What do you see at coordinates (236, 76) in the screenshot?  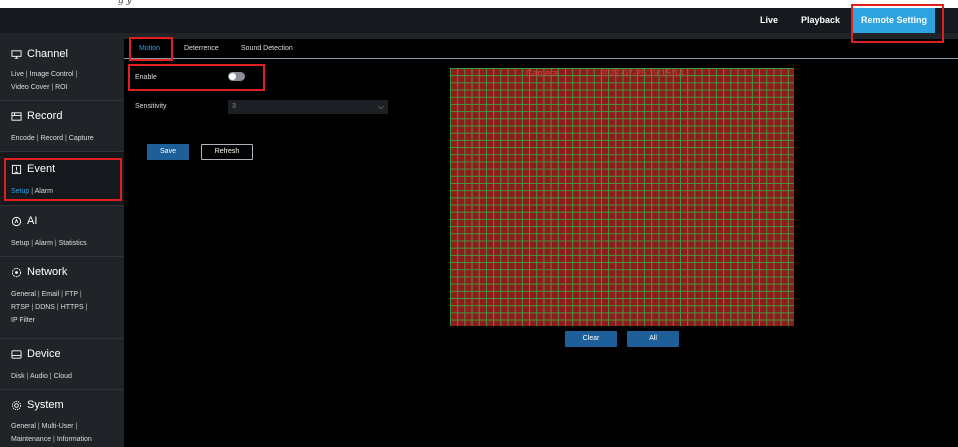 I see `enable-toggle` at bounding box center [236, 76].